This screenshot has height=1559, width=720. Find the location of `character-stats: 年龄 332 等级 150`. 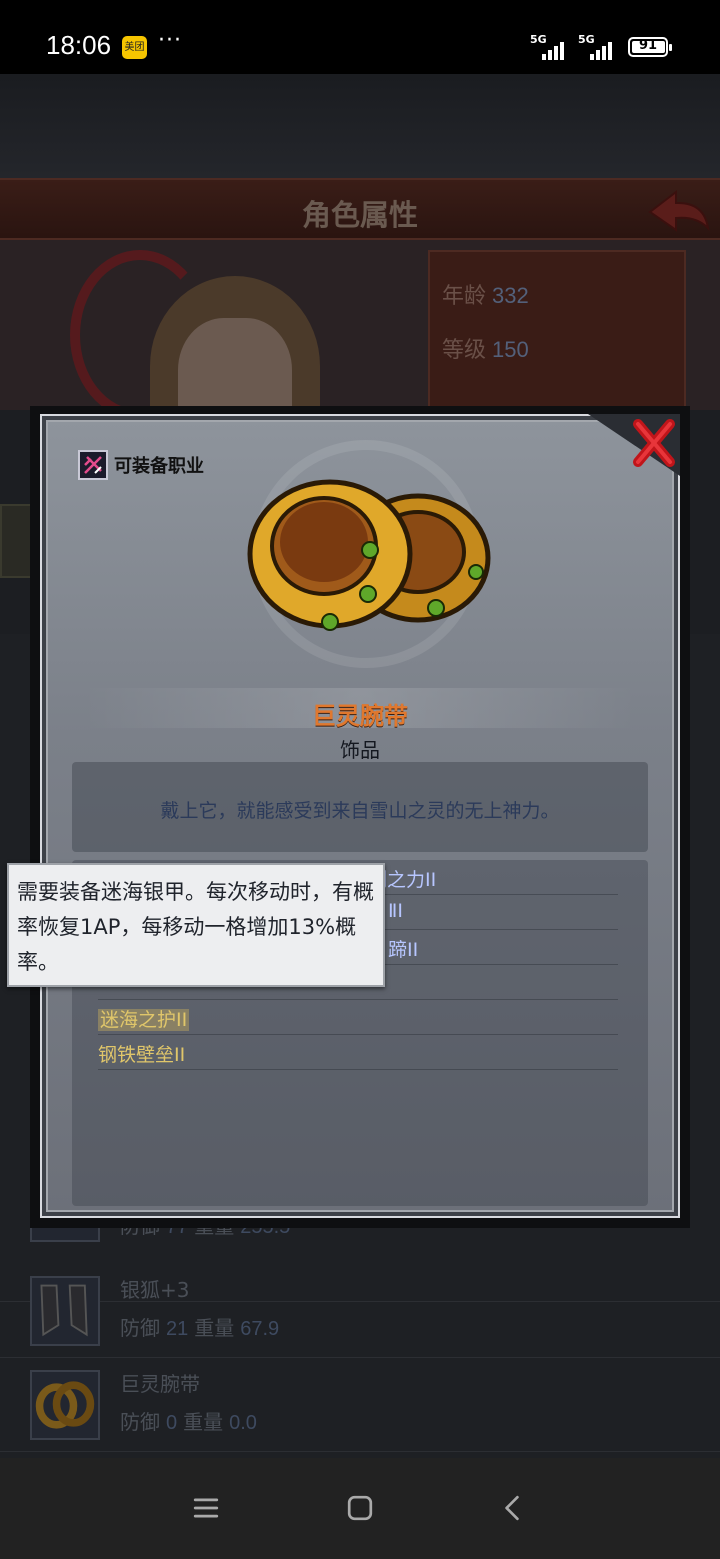

character-stats: 年龄 332 等级 150 is located at coordinates (557, 330).